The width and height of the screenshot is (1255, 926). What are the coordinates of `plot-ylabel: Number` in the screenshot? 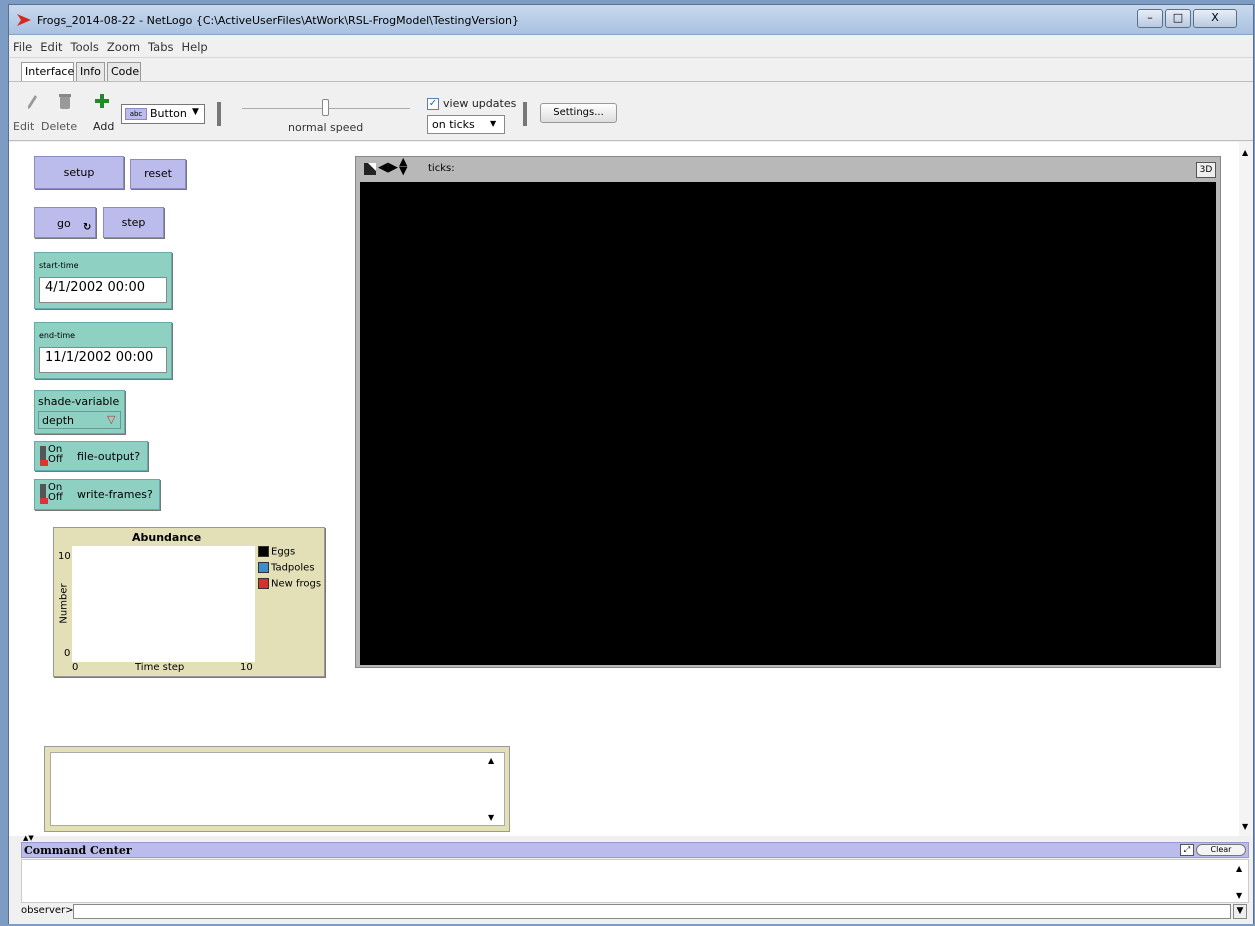 It's located at (64, 603).